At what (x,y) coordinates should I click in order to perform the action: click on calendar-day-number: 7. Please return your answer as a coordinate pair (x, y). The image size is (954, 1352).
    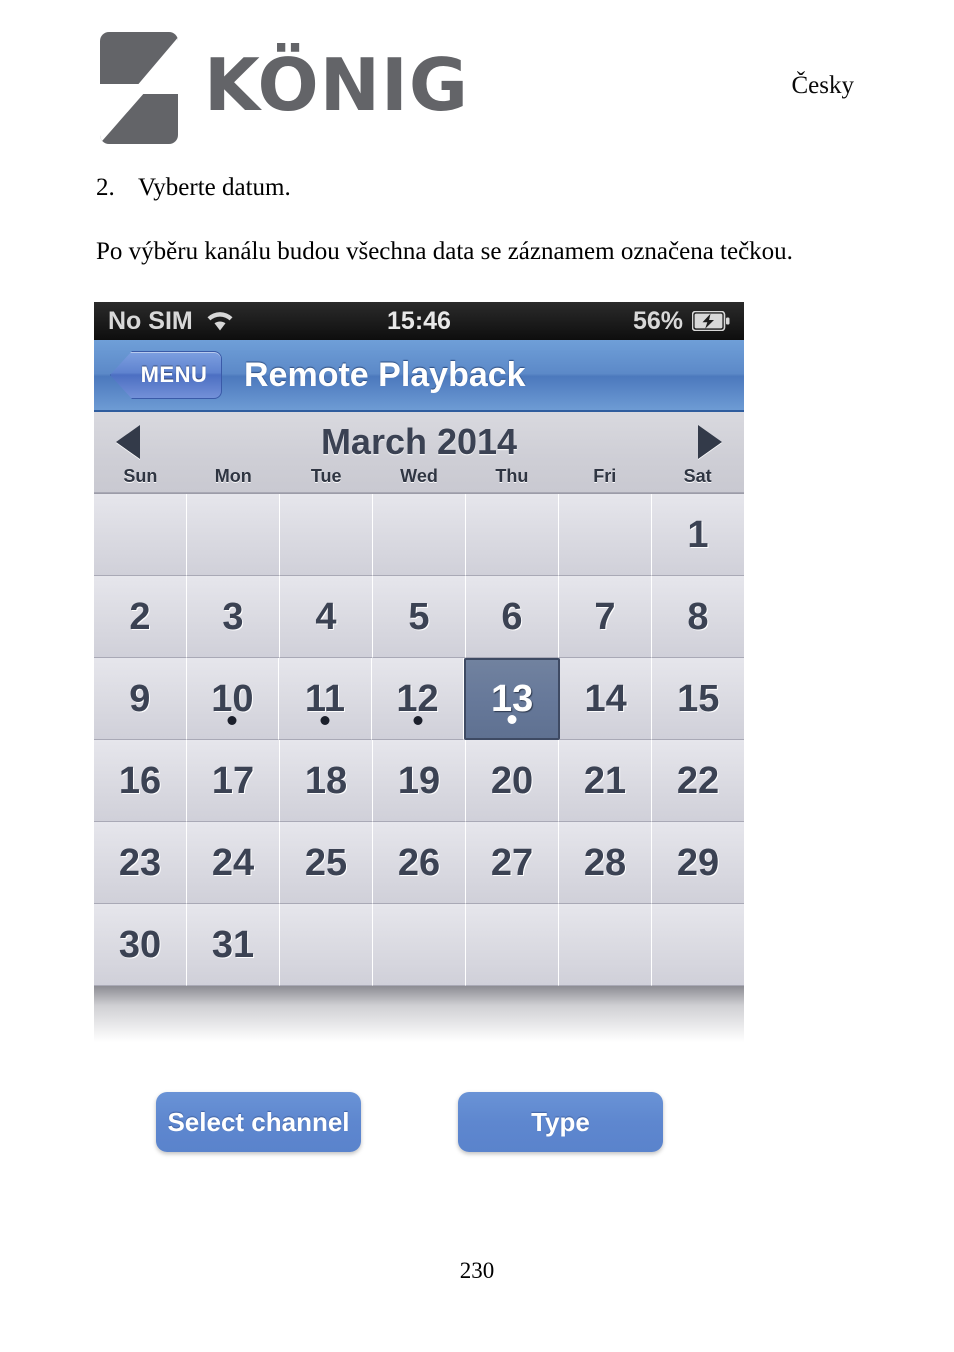
    Looking at the image, I should click on (605, 616).